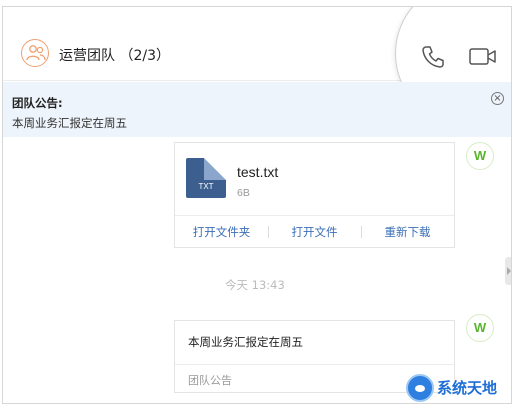 The width and height of the screenshot is (518, 407). Describe the element at coordinates (221, 232) in the screenshot. I see `open-folder-link: 打开文件夹` at that location.